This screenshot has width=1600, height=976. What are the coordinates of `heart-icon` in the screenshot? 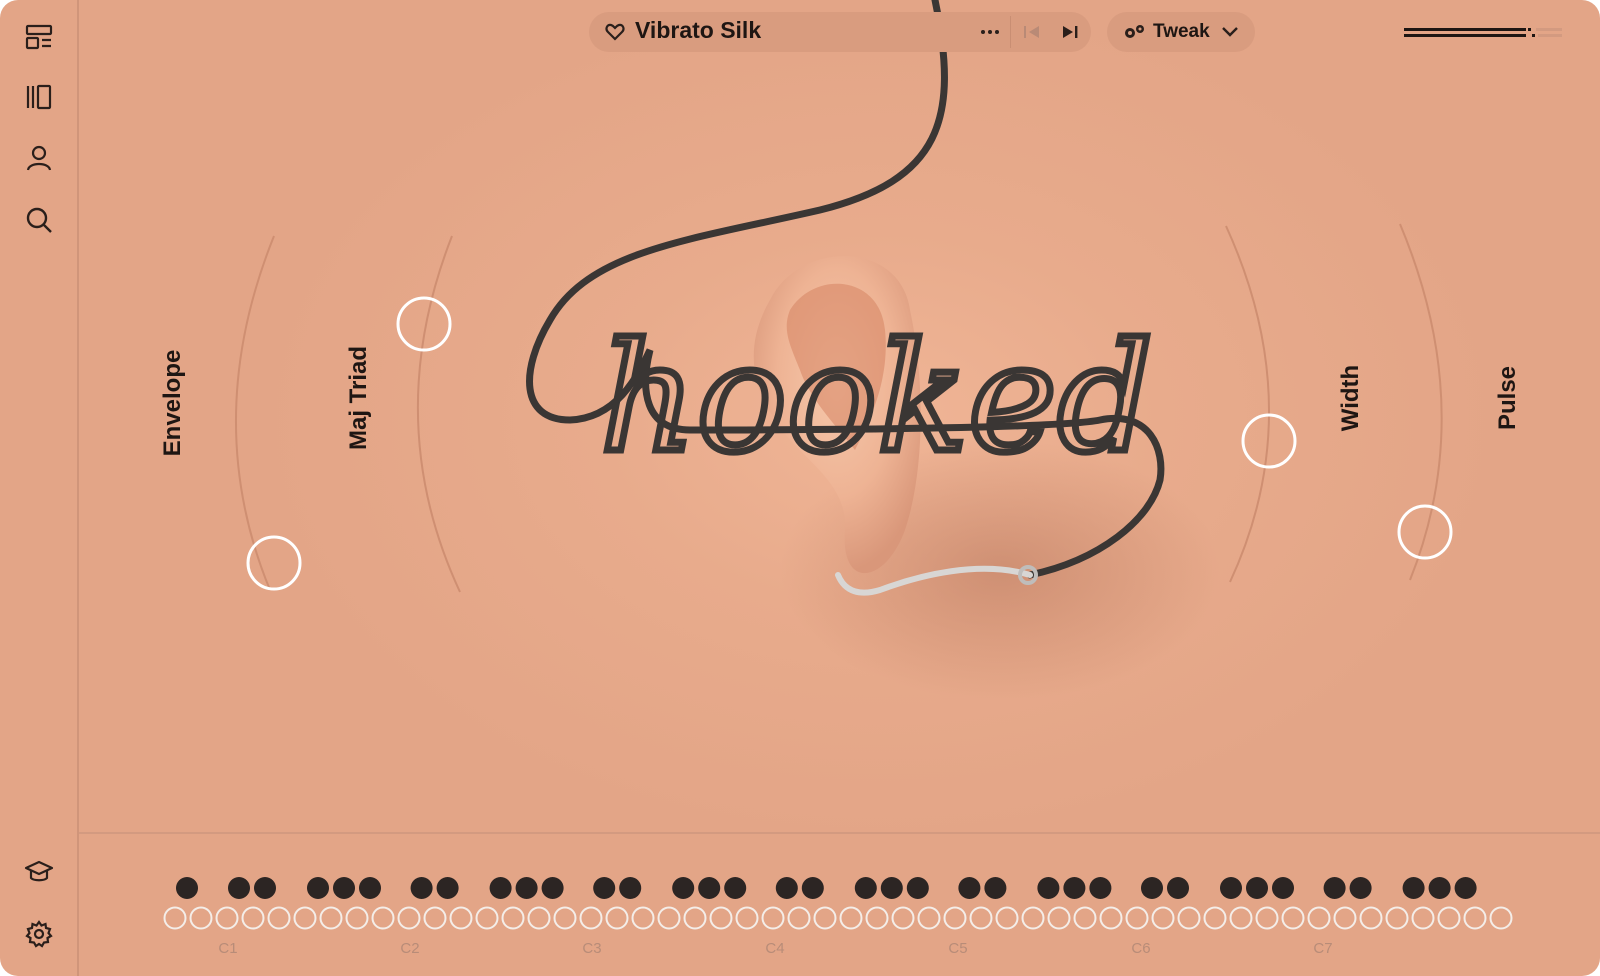 It's located at (615, 32).